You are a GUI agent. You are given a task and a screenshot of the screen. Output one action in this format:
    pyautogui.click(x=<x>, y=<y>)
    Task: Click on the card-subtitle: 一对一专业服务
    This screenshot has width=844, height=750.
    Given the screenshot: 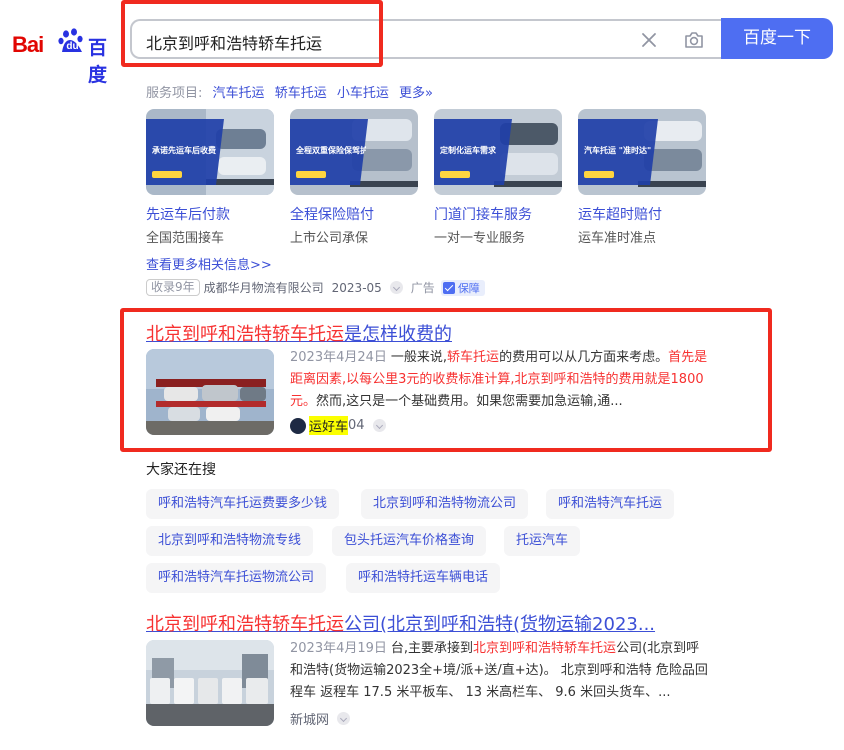 What is the action you would take?
    pyautogui.click(x=480, y=238)
    